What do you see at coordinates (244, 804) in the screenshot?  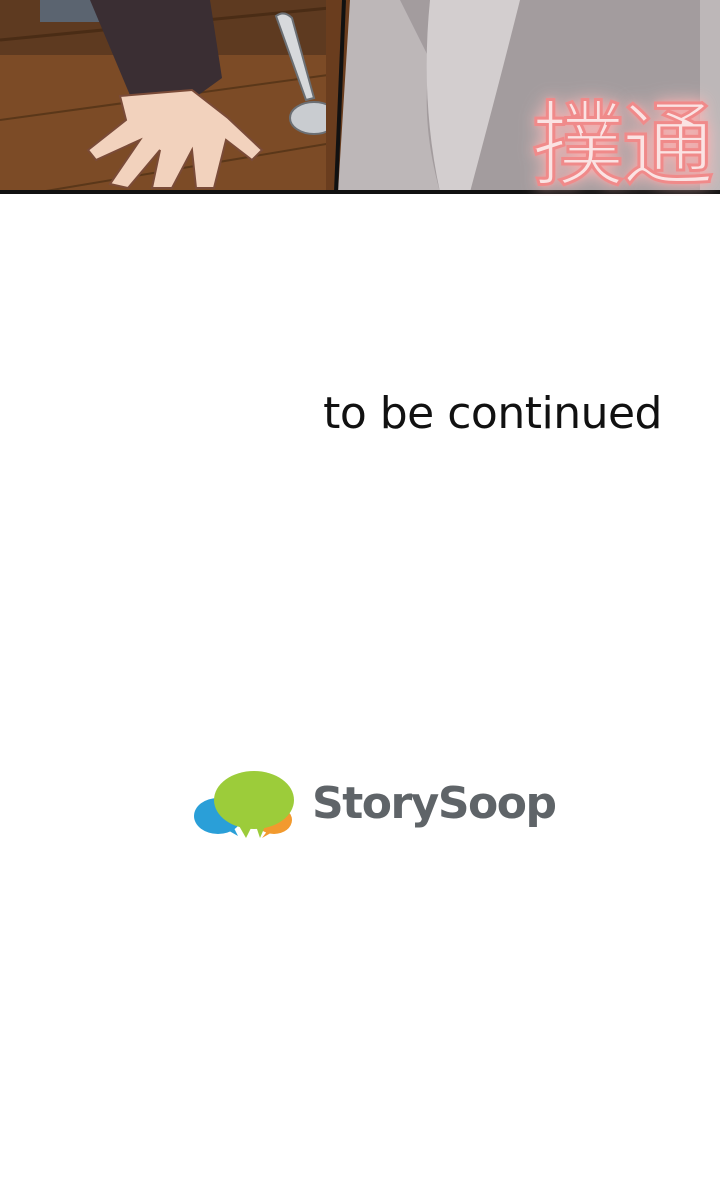 I see `speech-bubbles-logo-icon` at bounding box center [244, 804].